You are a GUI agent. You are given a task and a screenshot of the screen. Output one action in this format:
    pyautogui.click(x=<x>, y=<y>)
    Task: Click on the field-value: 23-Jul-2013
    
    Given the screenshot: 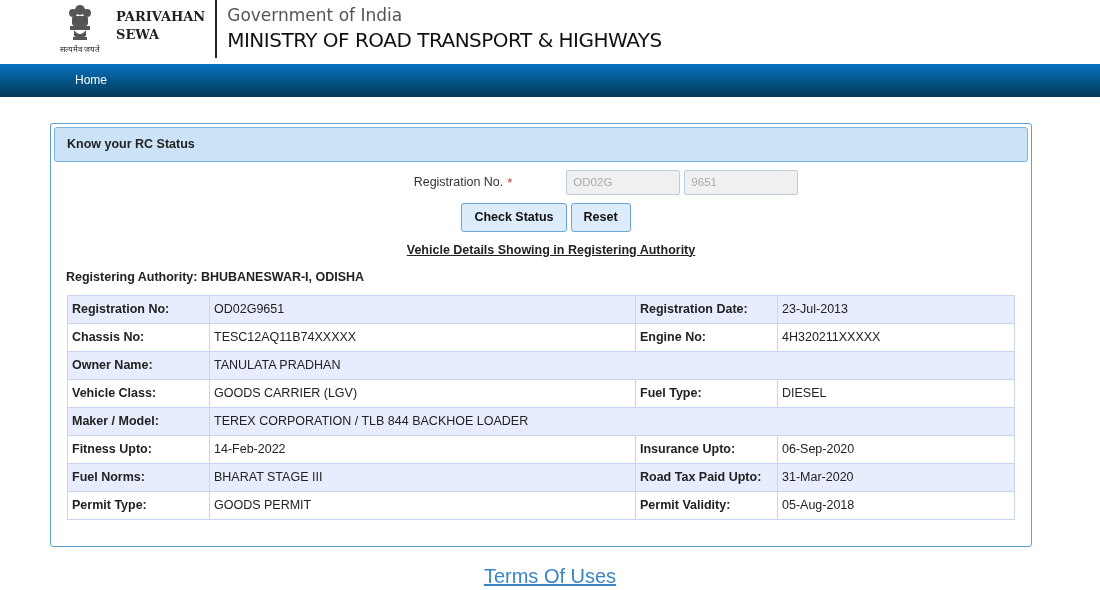 What is the action you would take?
    pyautogui.click(x=896, y=309)
    